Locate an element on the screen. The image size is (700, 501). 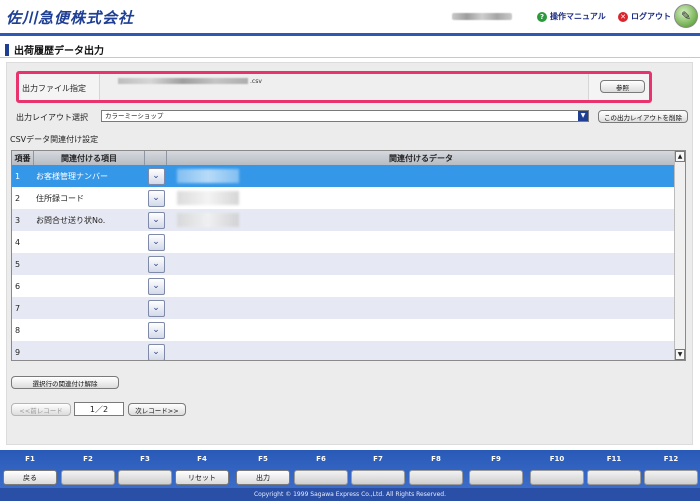
table-row: 5 ⌄ is located at coordinates (344, 264).